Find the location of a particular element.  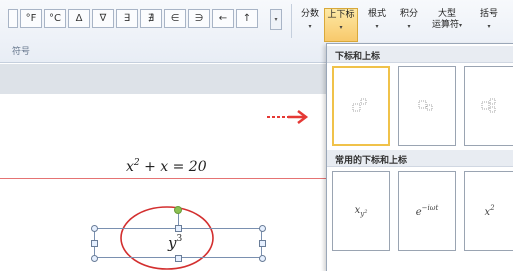

common-script-tile-1: xy2 is located at coordinates (361, 211).